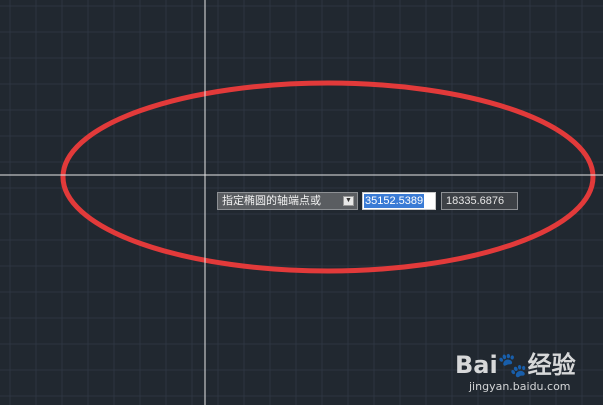 The image size is (603, 405). I want to click on x-coordinate-field: 35152.5389, so click(399, 201).